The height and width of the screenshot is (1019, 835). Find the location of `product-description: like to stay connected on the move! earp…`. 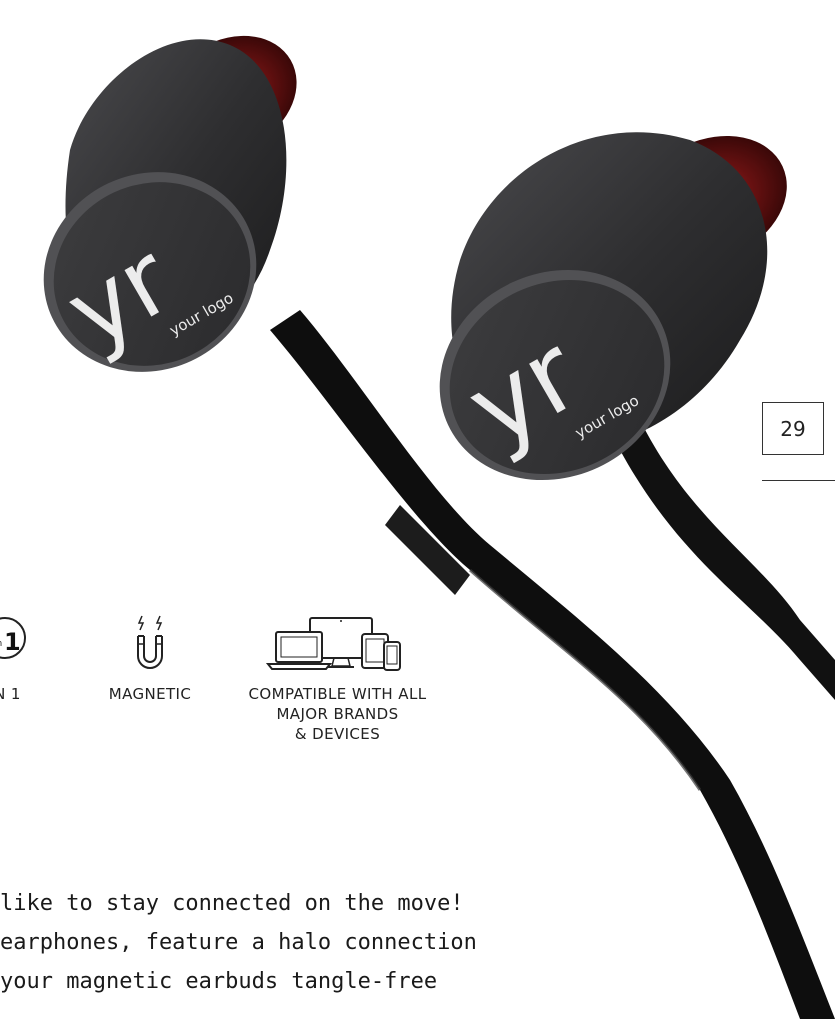

product-description: like to stay connected on the move! earp… is located at coordinates (390, 942).